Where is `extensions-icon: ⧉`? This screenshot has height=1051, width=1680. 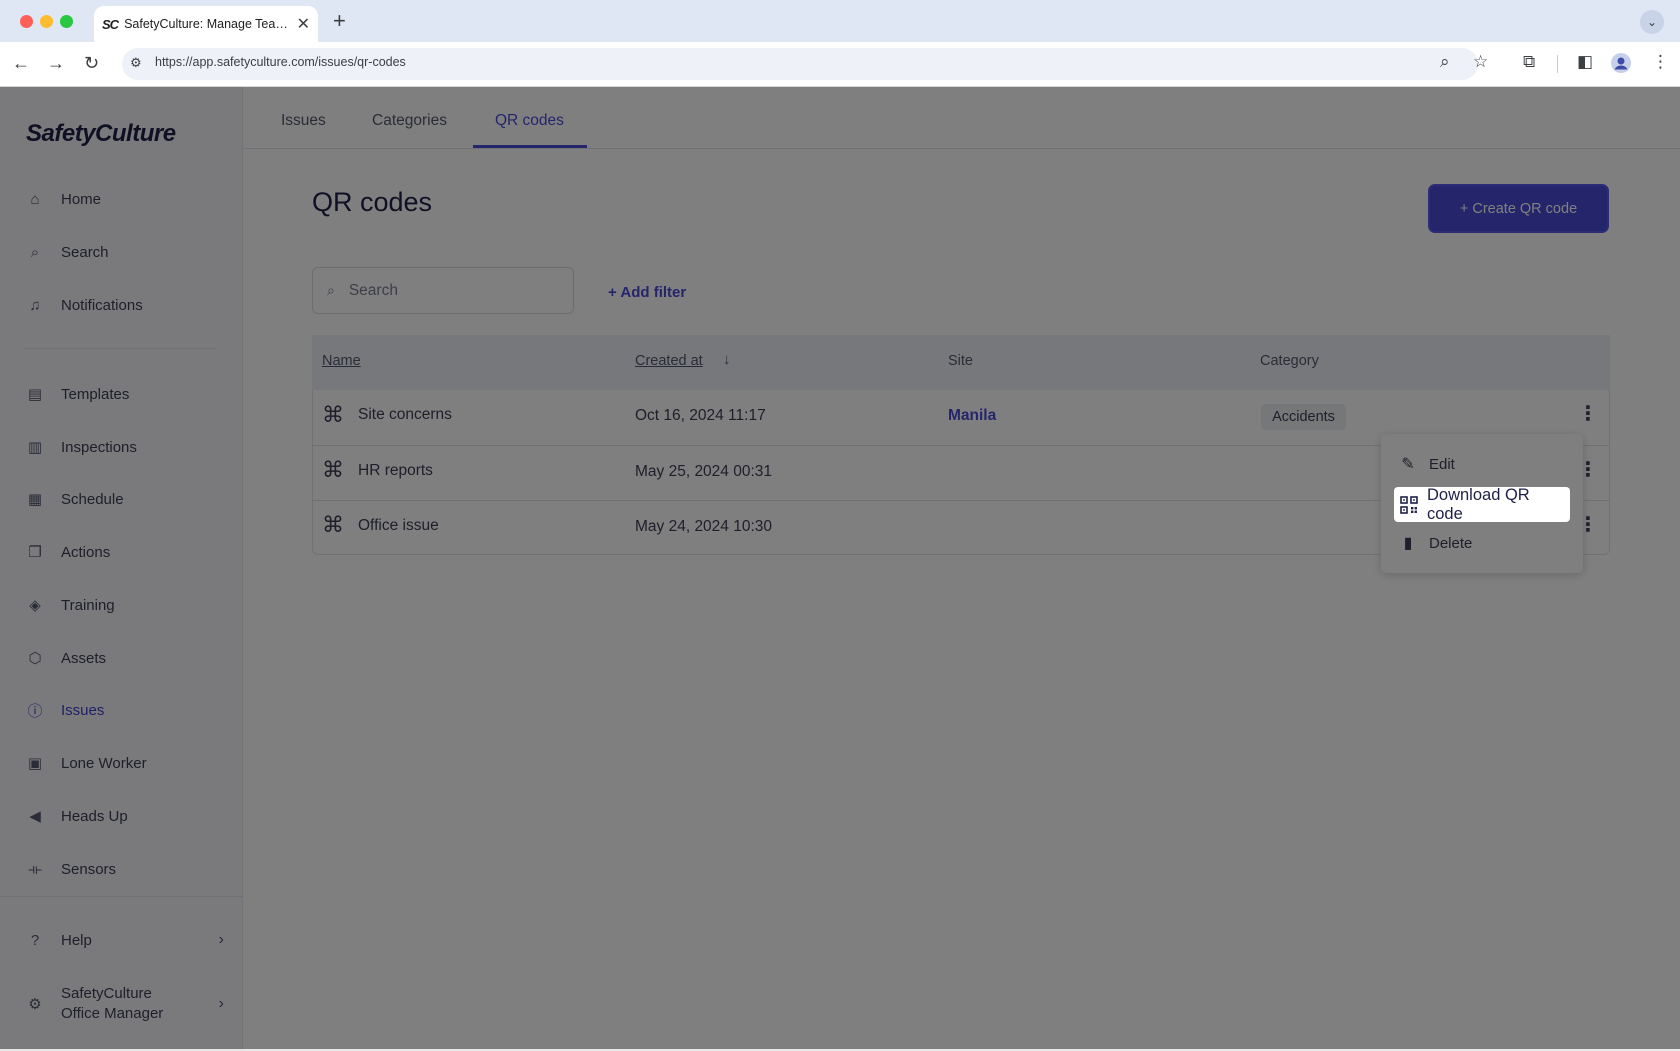 extensions-icon: ⧉ is located at coordinates (1529, 62).